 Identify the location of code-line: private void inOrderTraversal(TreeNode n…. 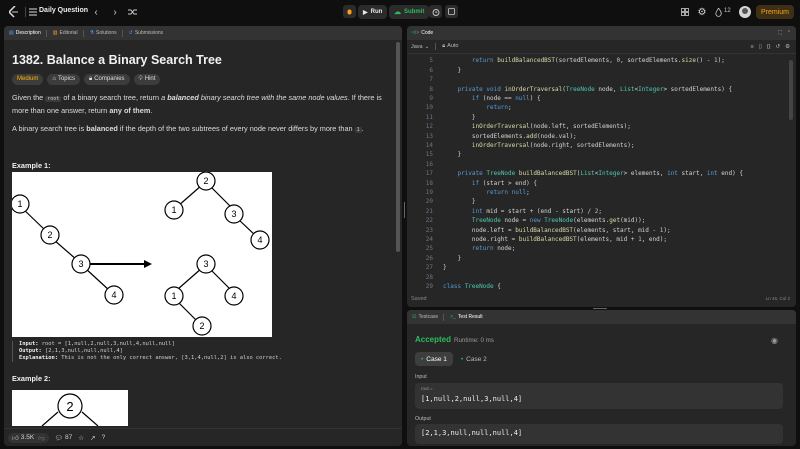
(595, 89).